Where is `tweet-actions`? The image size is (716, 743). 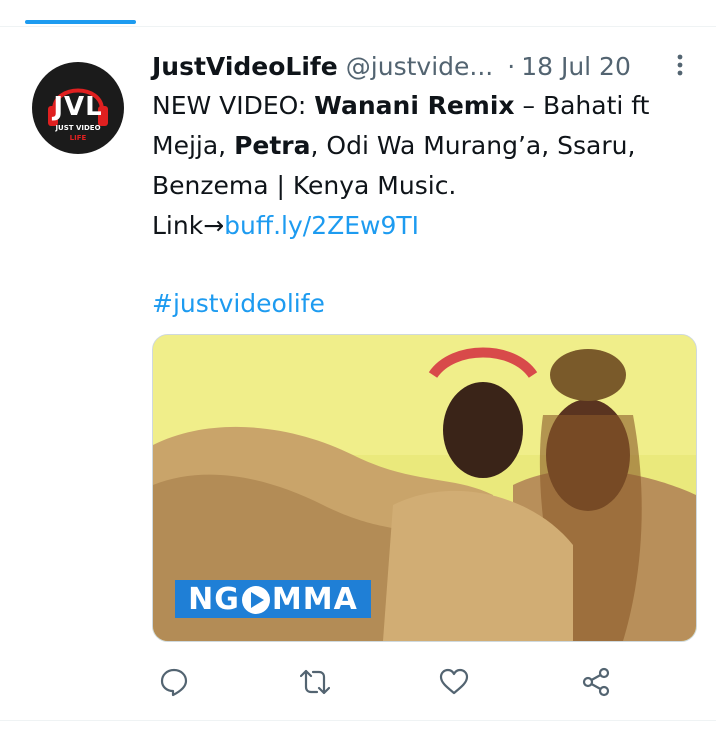
tweet-actions is located at coordinates (358, 682).